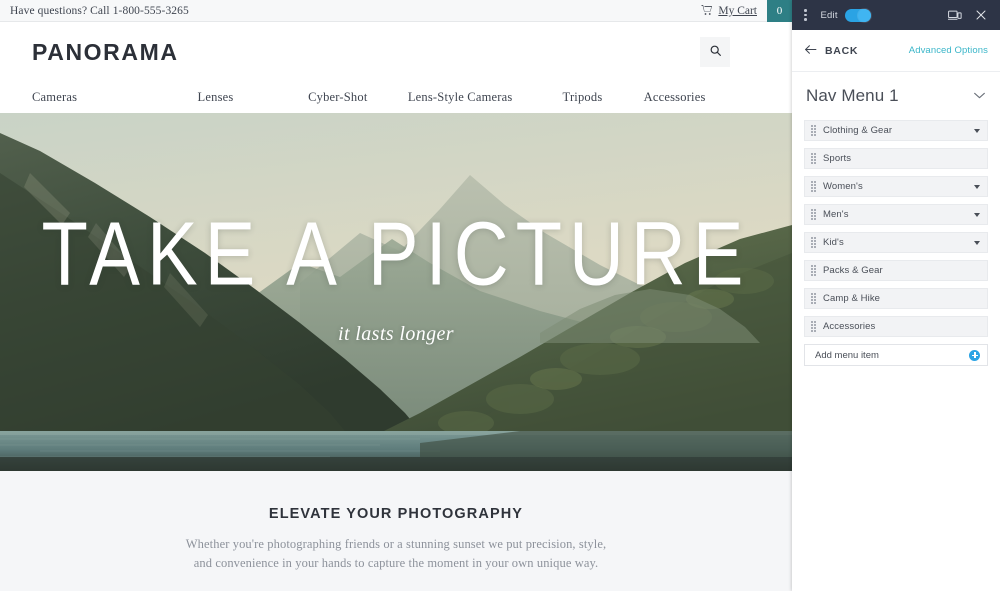  Describe the element at coordinates (215, 97) in the screenshot. I see `nav-item-lenses: Lenses` at that location.